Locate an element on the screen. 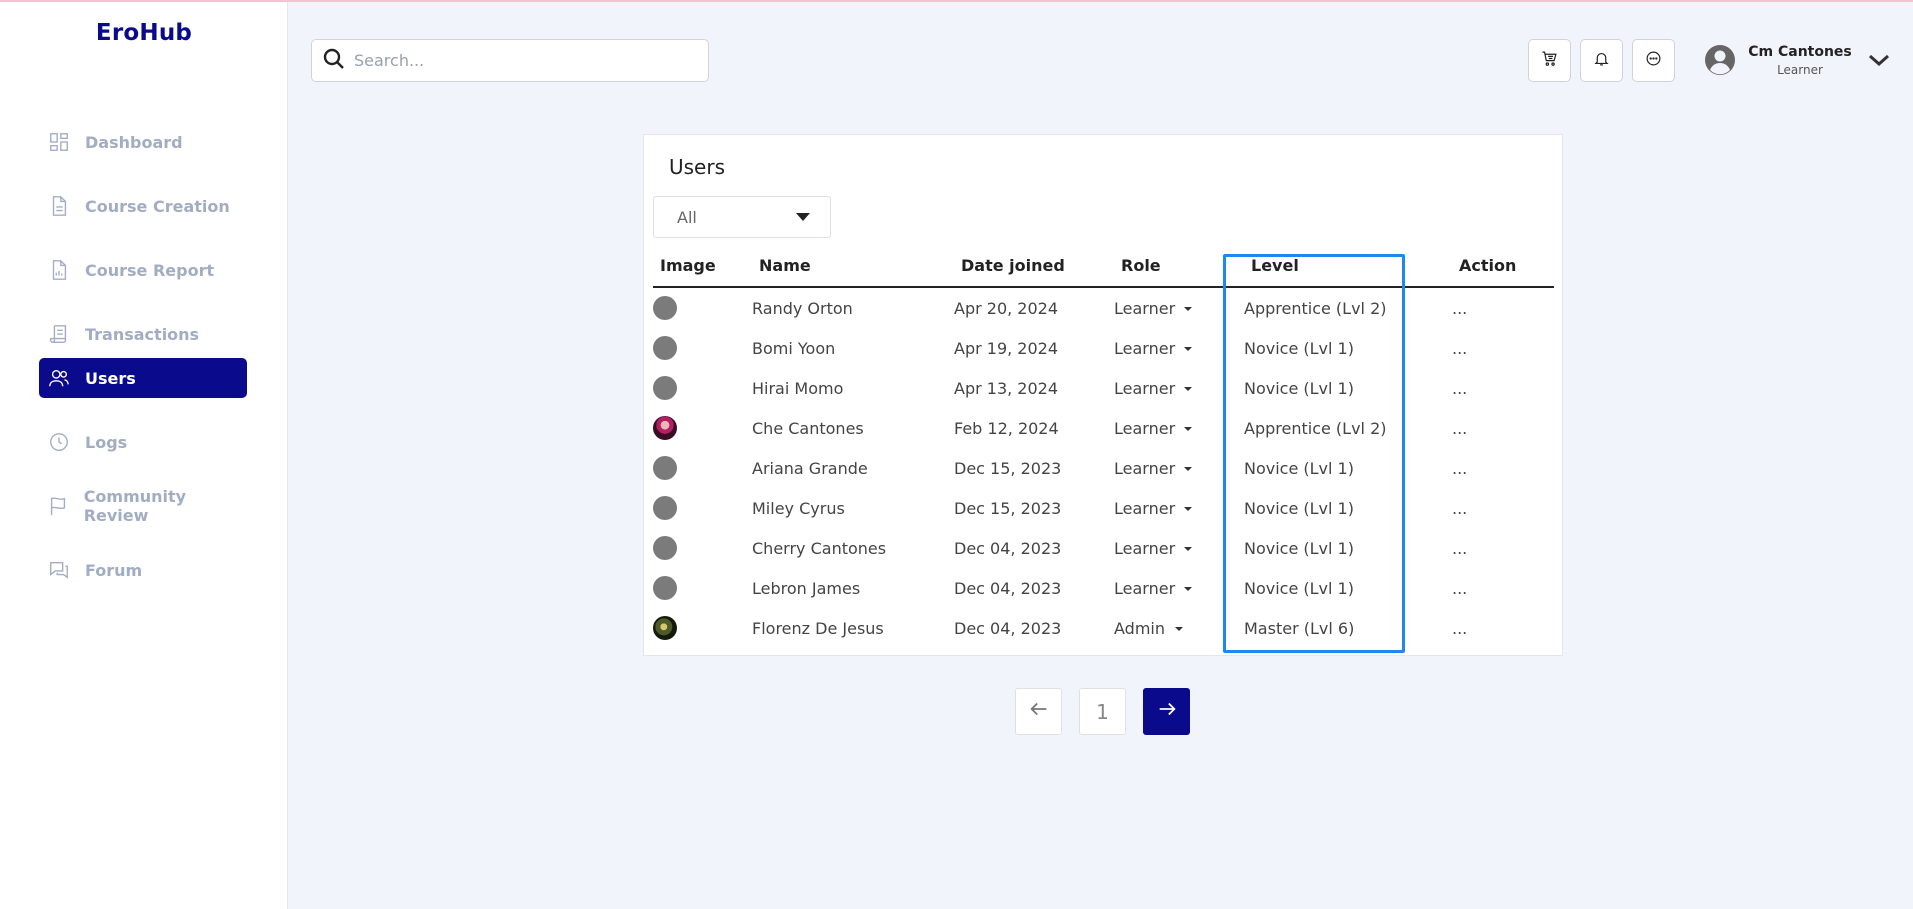 This screenshot has width=1913, height=909. arrow-left-icon is located at coordinates (1039, 711).